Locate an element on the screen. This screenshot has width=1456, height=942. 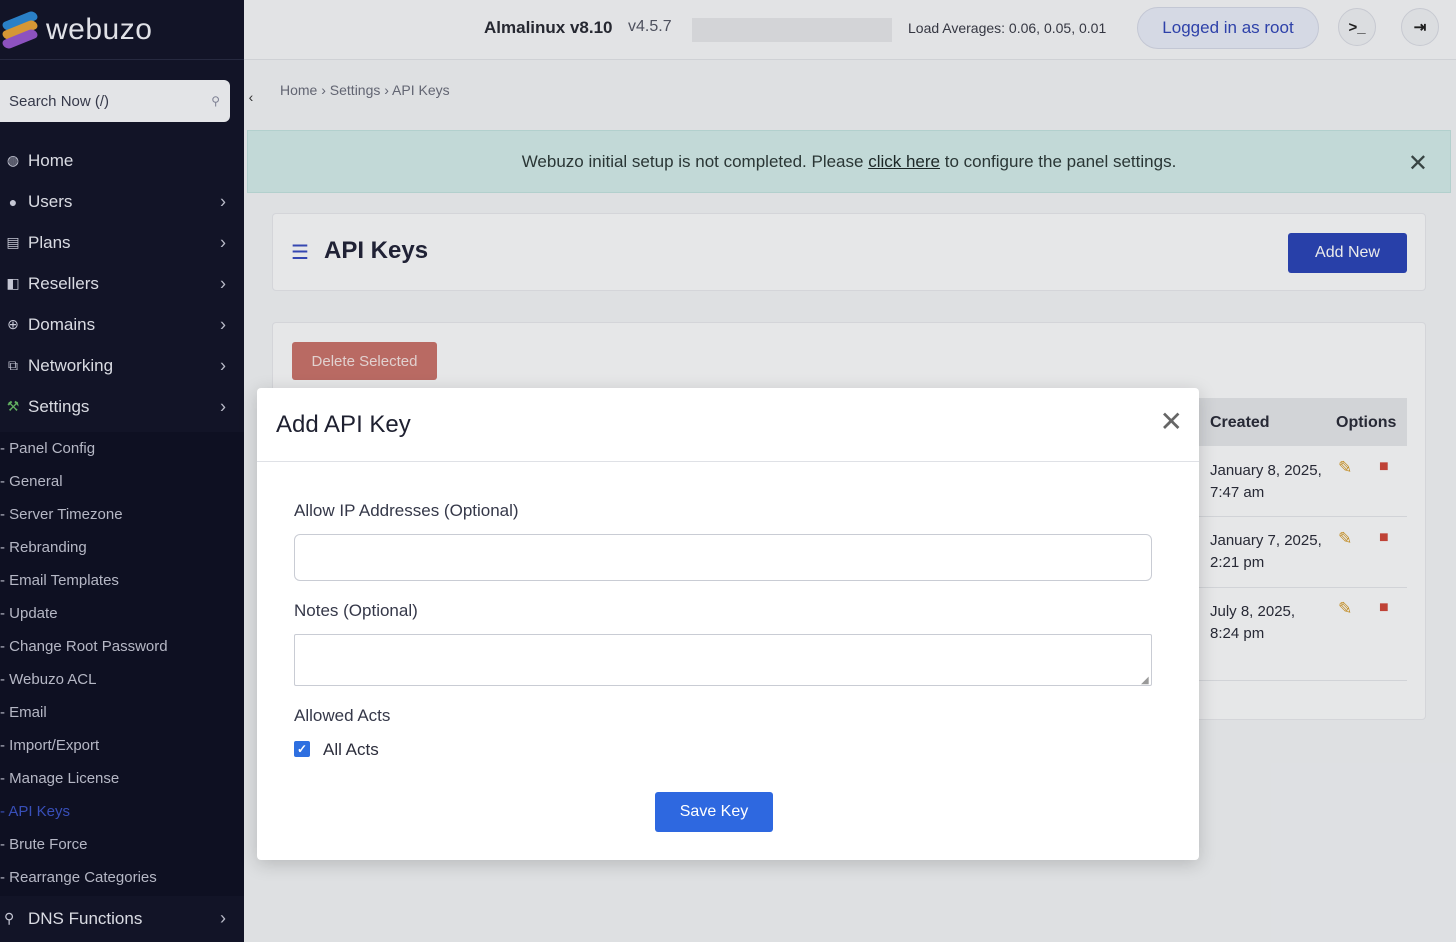
ip-addresses-label: Allow IP Addresses (Optional) is located at coordinates (406, 510).